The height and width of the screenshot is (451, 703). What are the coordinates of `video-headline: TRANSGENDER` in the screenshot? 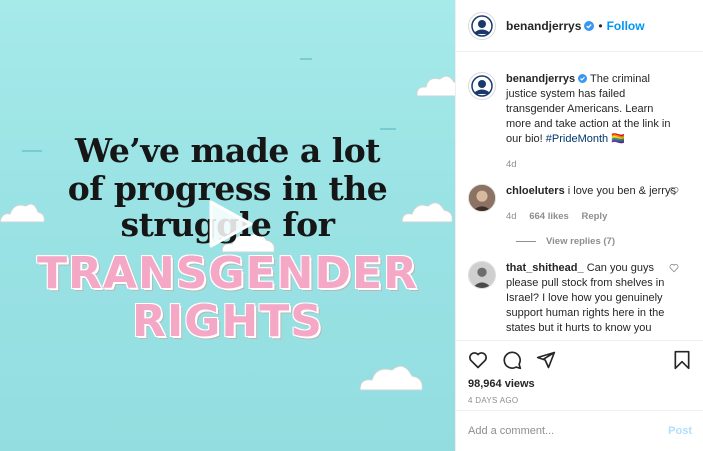 It's located at (227, 273).